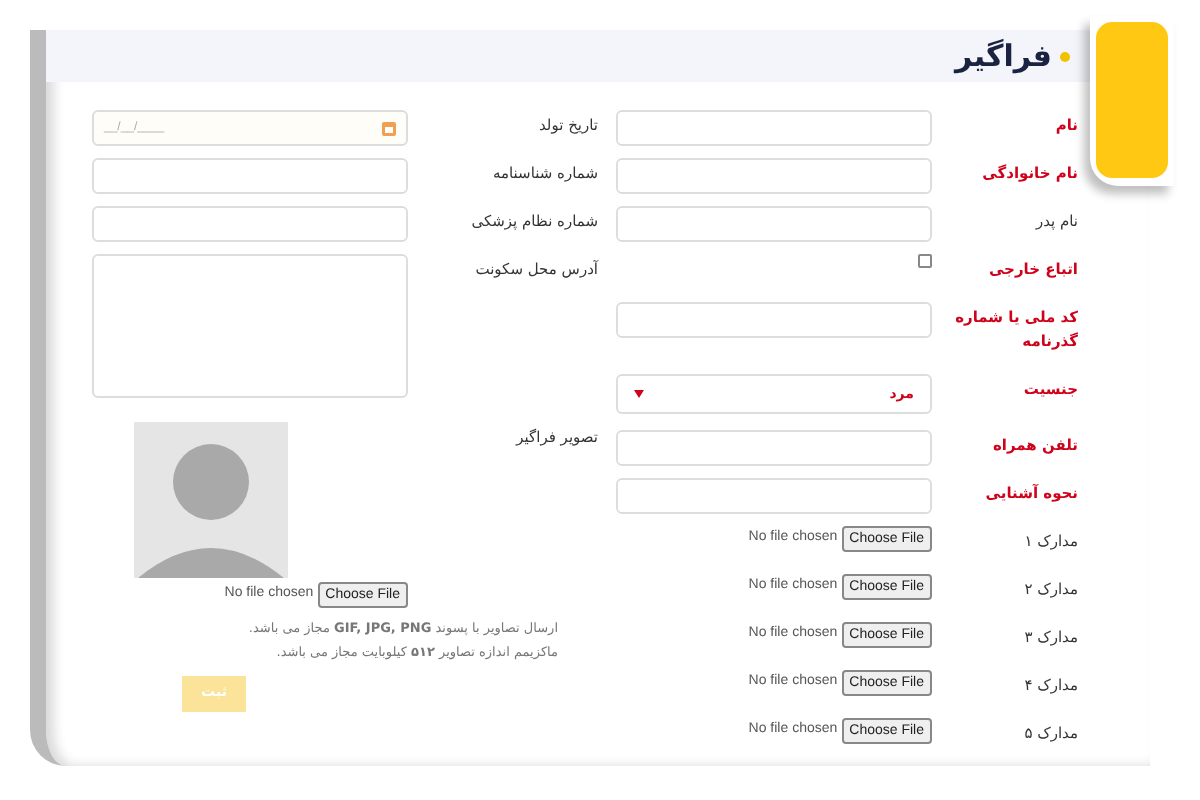  What do you see at coordinates (250, 326) in the screenshot?
I see `address-textarea` at bounding box center [250, 326].